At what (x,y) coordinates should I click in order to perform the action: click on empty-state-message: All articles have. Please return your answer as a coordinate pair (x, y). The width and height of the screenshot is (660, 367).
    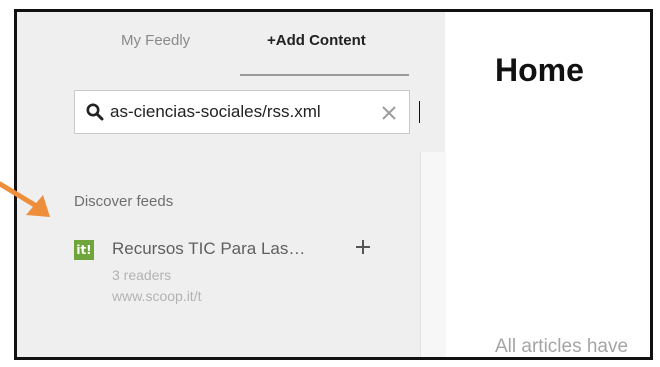
    Looking at the image, I should click on (562, 346).